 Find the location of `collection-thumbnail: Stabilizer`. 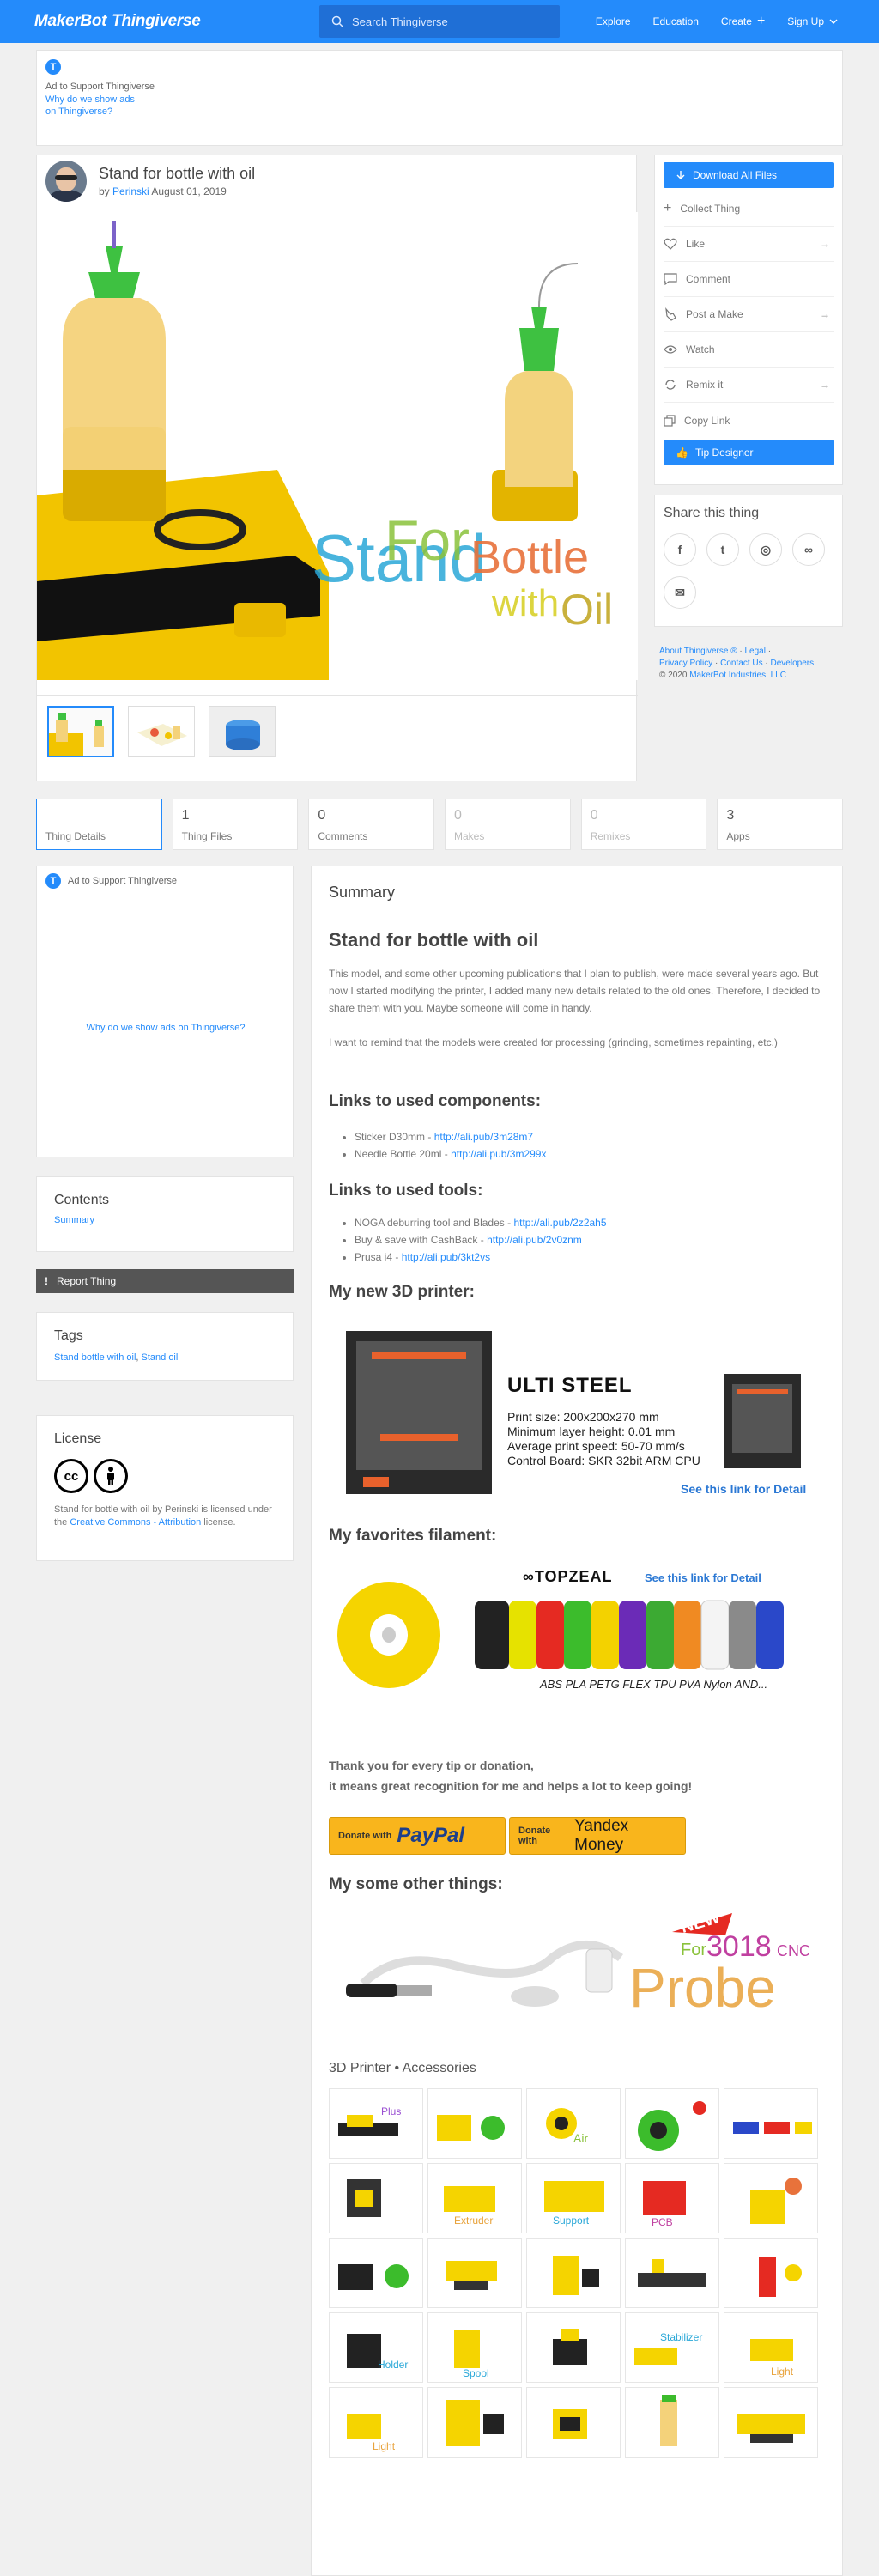

collection-thumbnail: Stabilizer is located at coordinates (672, 2347).